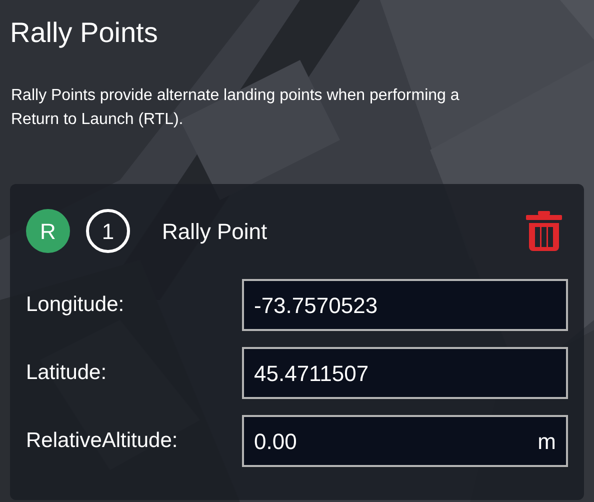  I want to click on input-field: -73.7570523, so click(405, 305).